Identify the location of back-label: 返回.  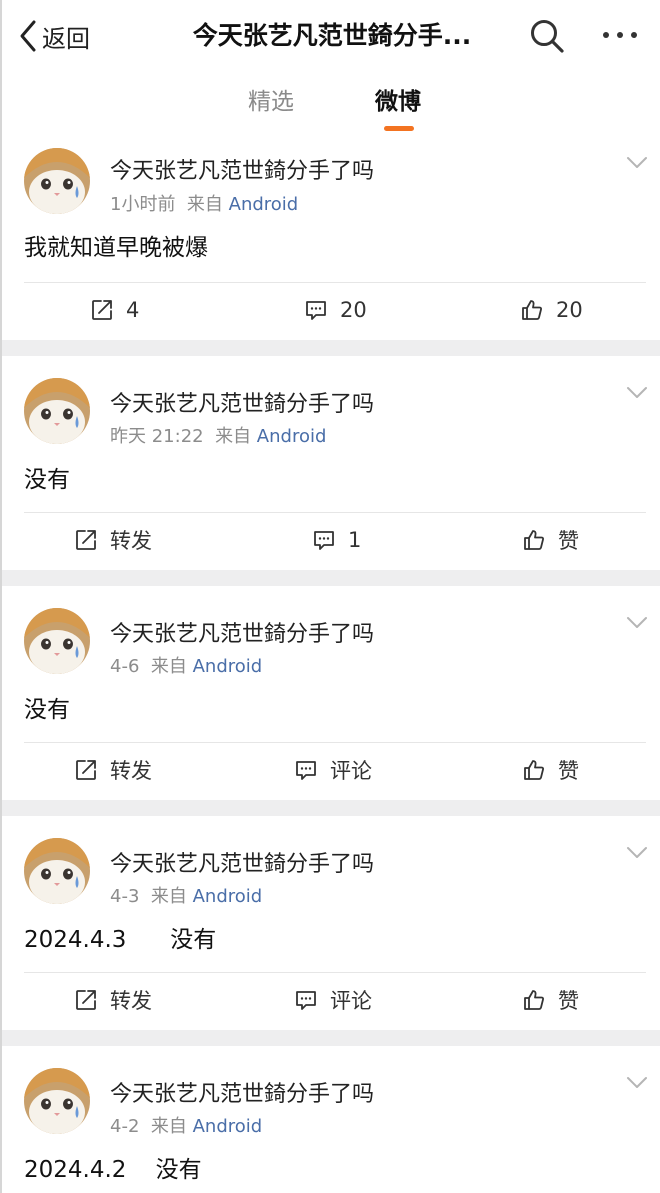
(66, 38).